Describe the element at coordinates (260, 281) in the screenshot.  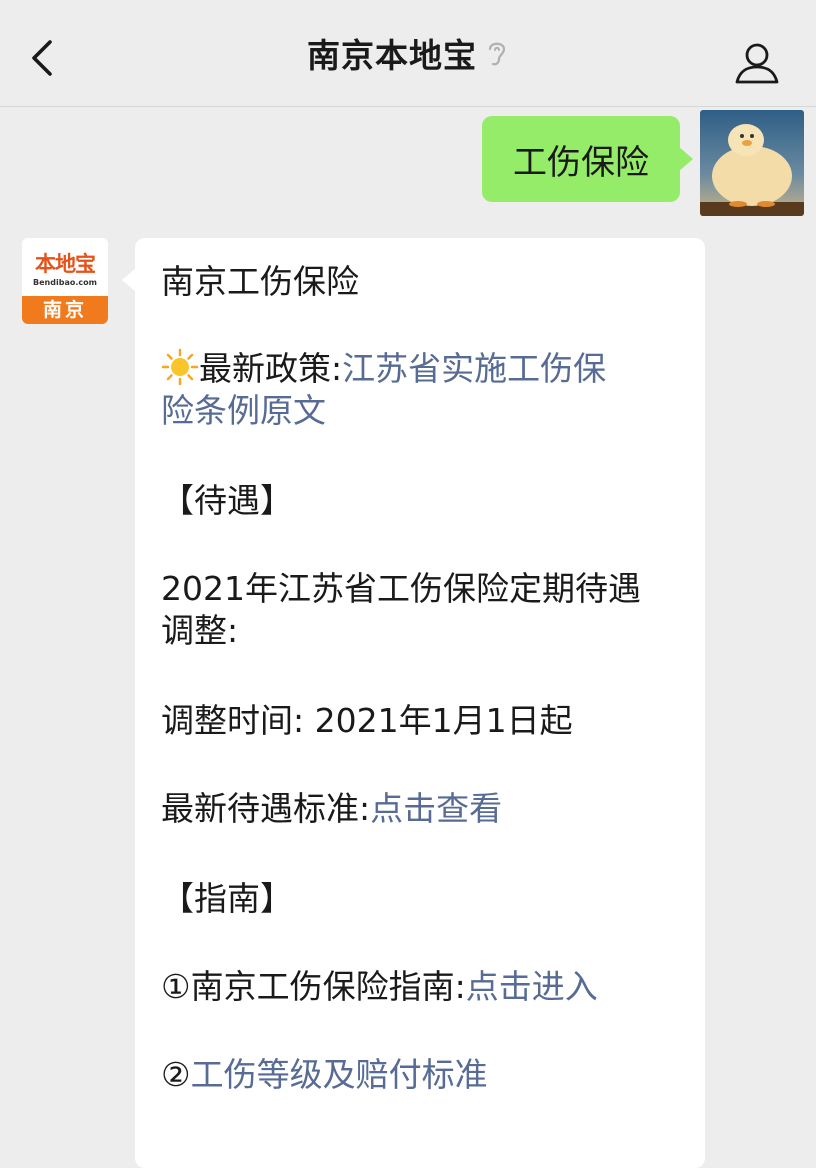
I see `message-heading: 南京工伤保险` at that location.